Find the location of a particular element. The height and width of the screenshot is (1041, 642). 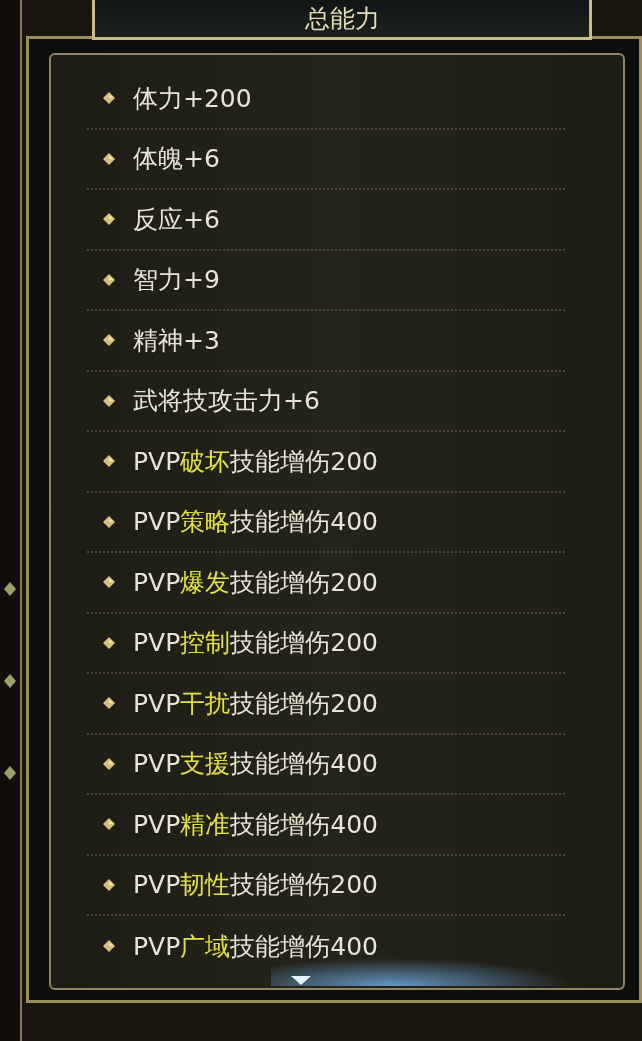

stat-text: 体魄+6 is located at coordinates (176, 159).